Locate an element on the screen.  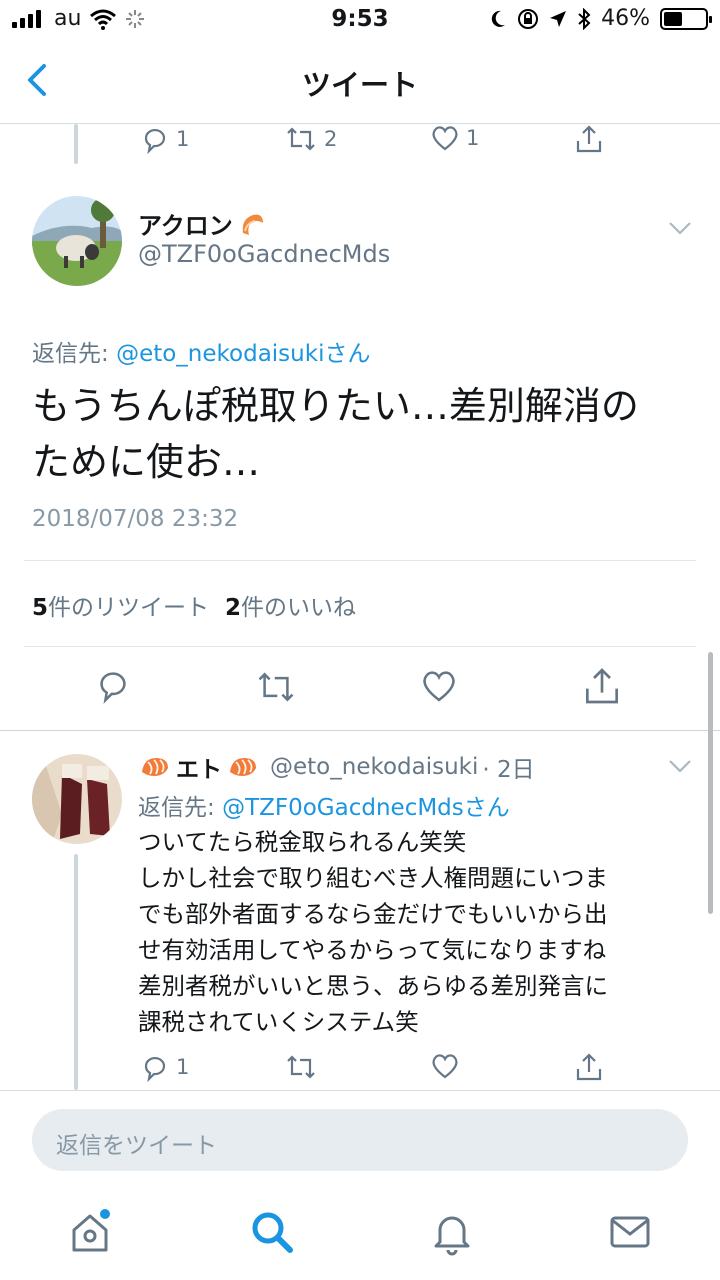
author-name-row: アクロン is located at coordinates (202, 223).